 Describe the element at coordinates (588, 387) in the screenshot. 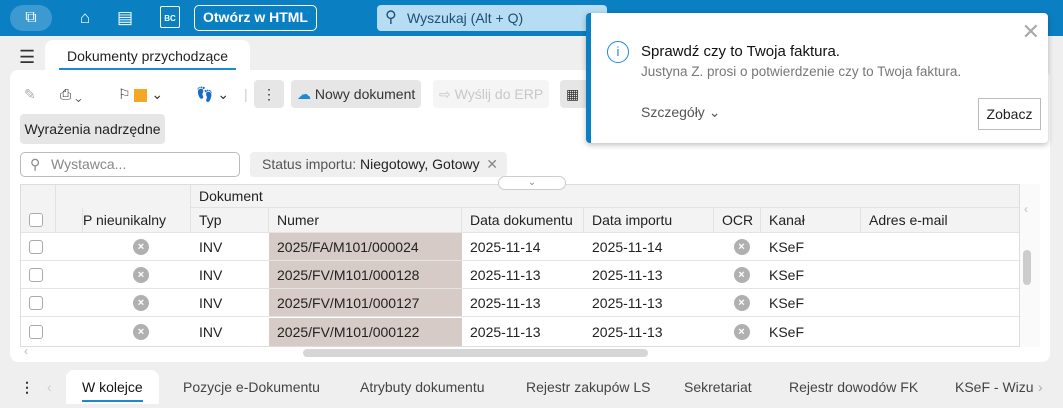

I see `tab-rejestr-zakupow: Rejestr zakupów LS` at that location.